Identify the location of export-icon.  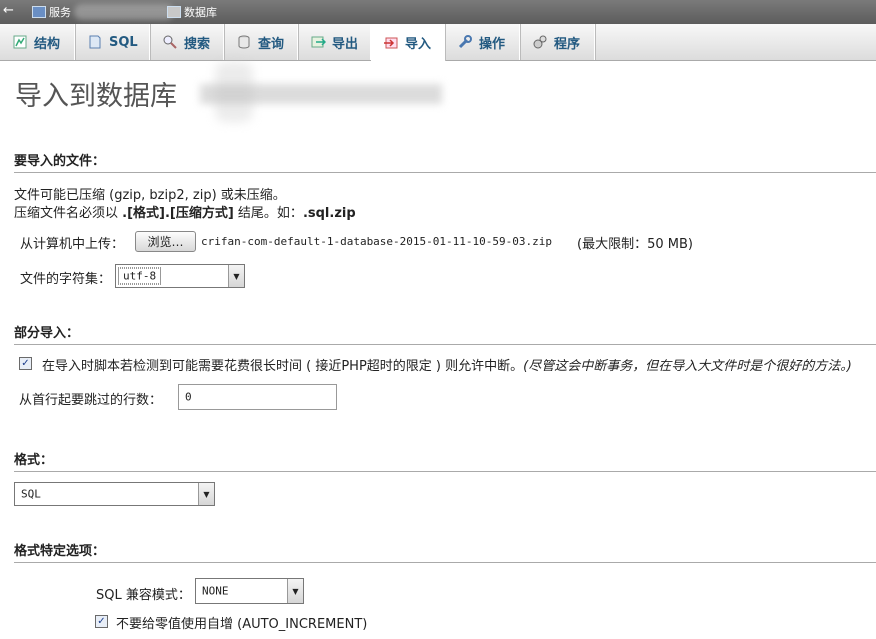
(318, 42).